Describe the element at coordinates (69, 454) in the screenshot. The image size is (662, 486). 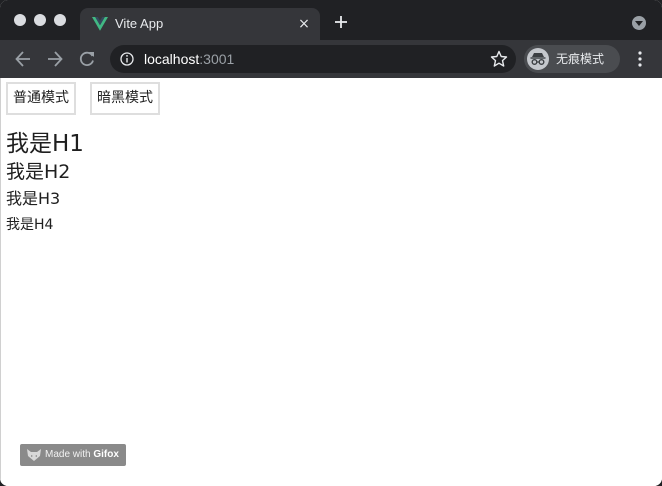
I see `gifox-prefix: Made with` at that location.